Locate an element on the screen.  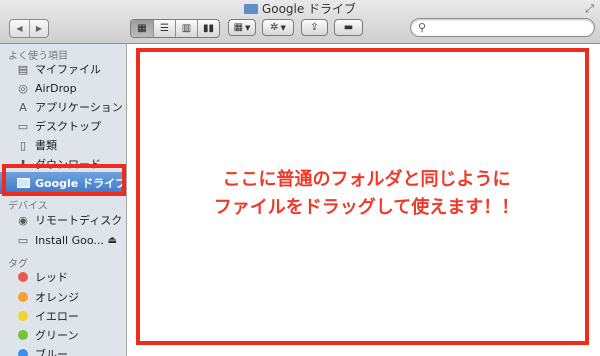
sidebar-item-label: イエロー is located at coordinates (57, 316).